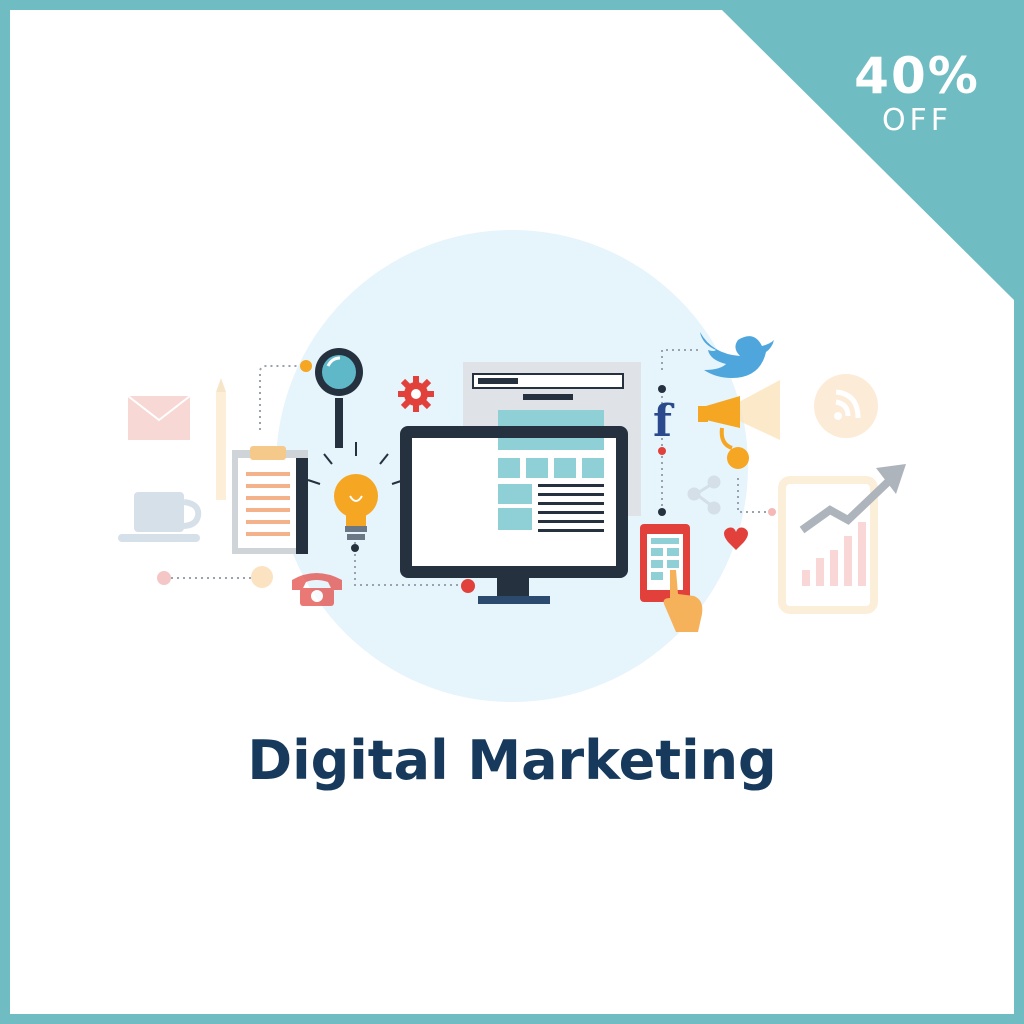 The image size is (1024, 1024). What do you see at coordinates (512, 760) in the screenshot?
I see `product-title: Digital Marketing` at bounding box center [512, 760].